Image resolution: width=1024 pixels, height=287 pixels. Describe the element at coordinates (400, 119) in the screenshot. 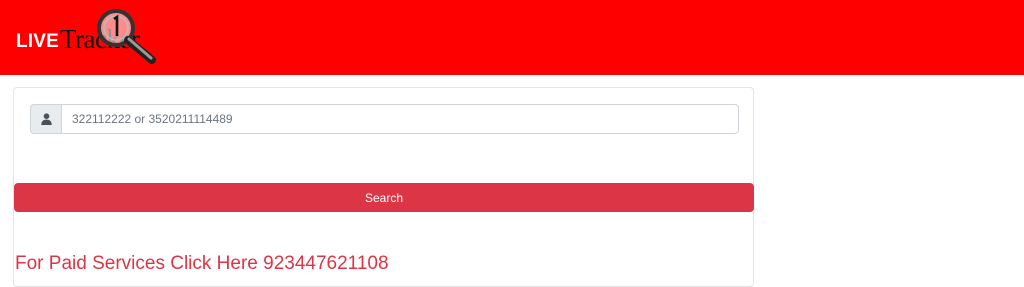

I see `cnic-search-input` at that location.